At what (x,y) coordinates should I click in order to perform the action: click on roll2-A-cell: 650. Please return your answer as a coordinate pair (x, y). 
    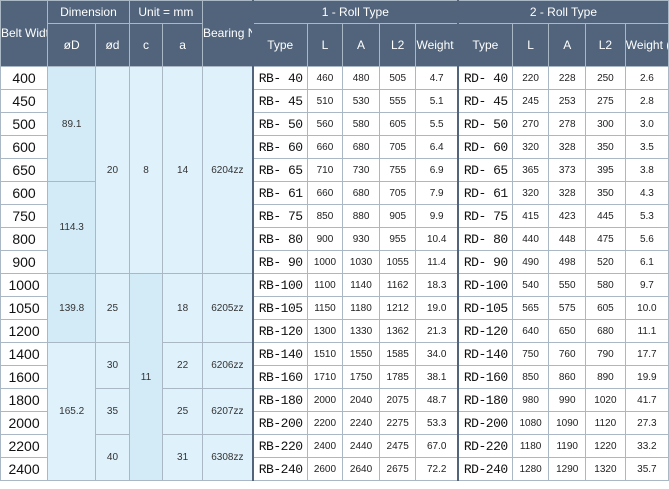
    Looking at the image, I should click on (567, 331).